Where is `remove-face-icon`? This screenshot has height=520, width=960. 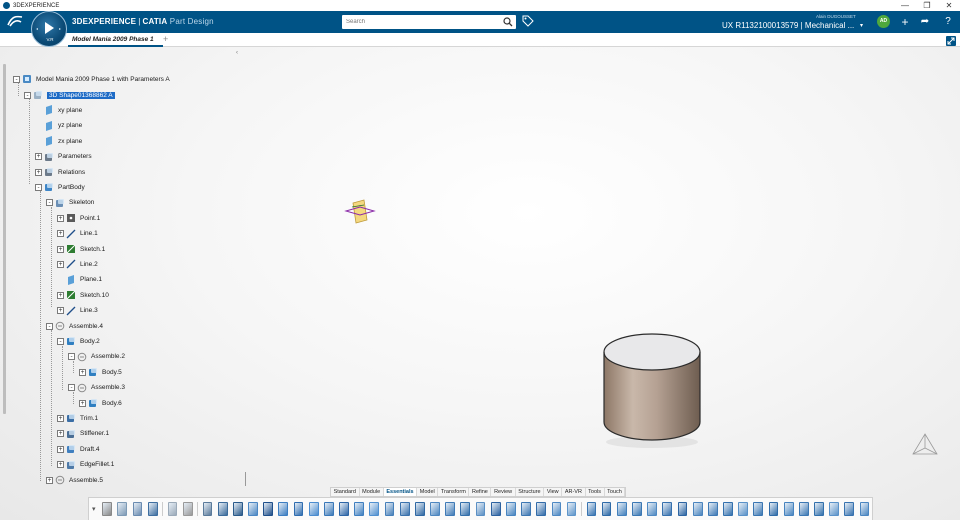
remove-face-icon is located at coordinates (510, 509).